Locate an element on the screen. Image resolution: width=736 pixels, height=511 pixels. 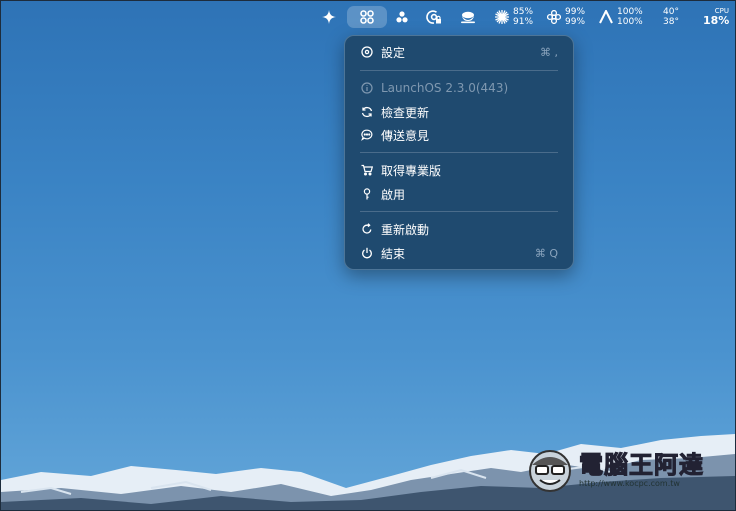
menu-item-label: 設定 is located at coordinates (393, 52).